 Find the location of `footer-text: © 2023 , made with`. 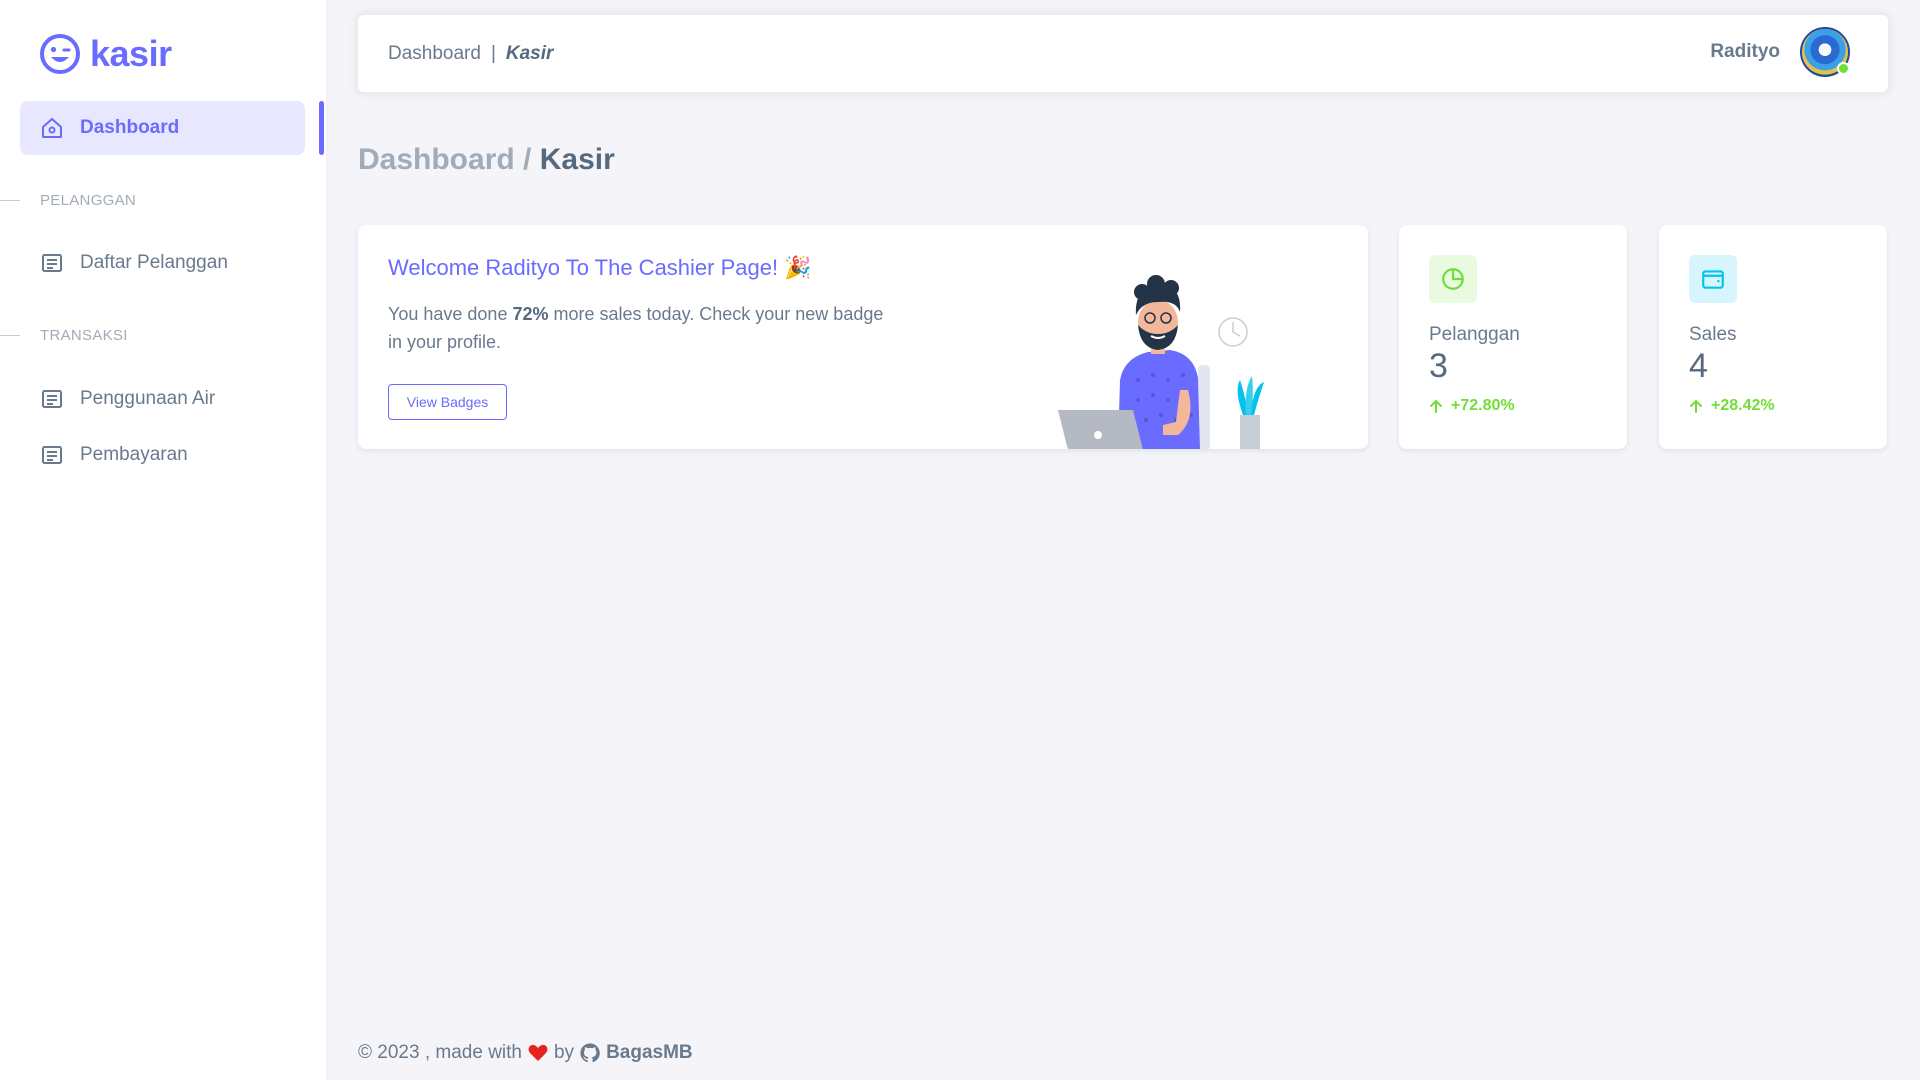

footer-text: © 2023 , made with is located at coordinates (440, 1052).